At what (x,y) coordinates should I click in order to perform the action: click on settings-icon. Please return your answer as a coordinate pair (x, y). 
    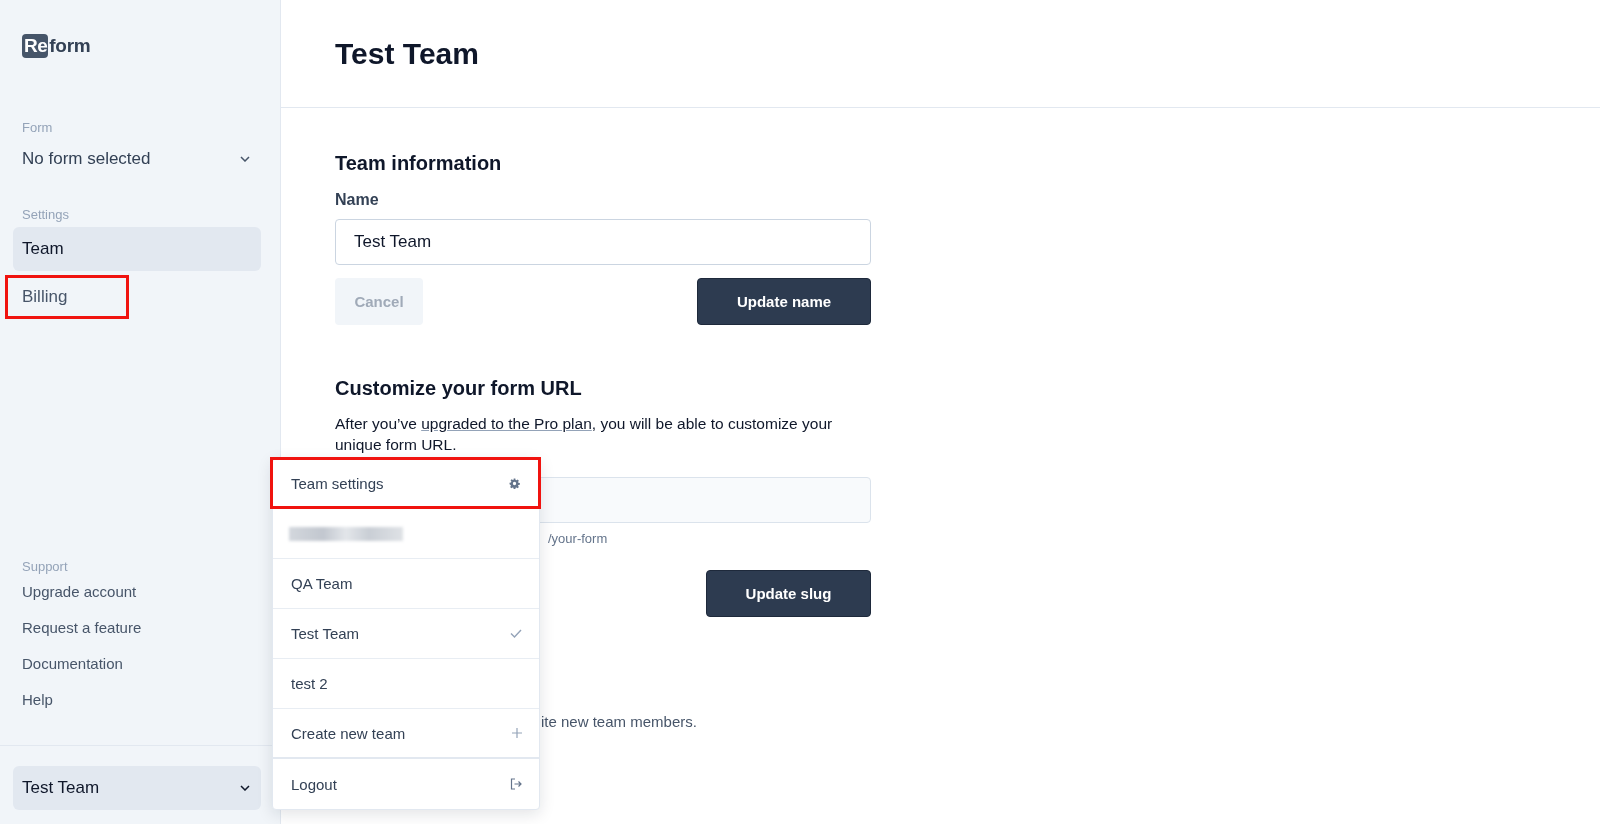
    Looking at the image, I should click on (514, 483).